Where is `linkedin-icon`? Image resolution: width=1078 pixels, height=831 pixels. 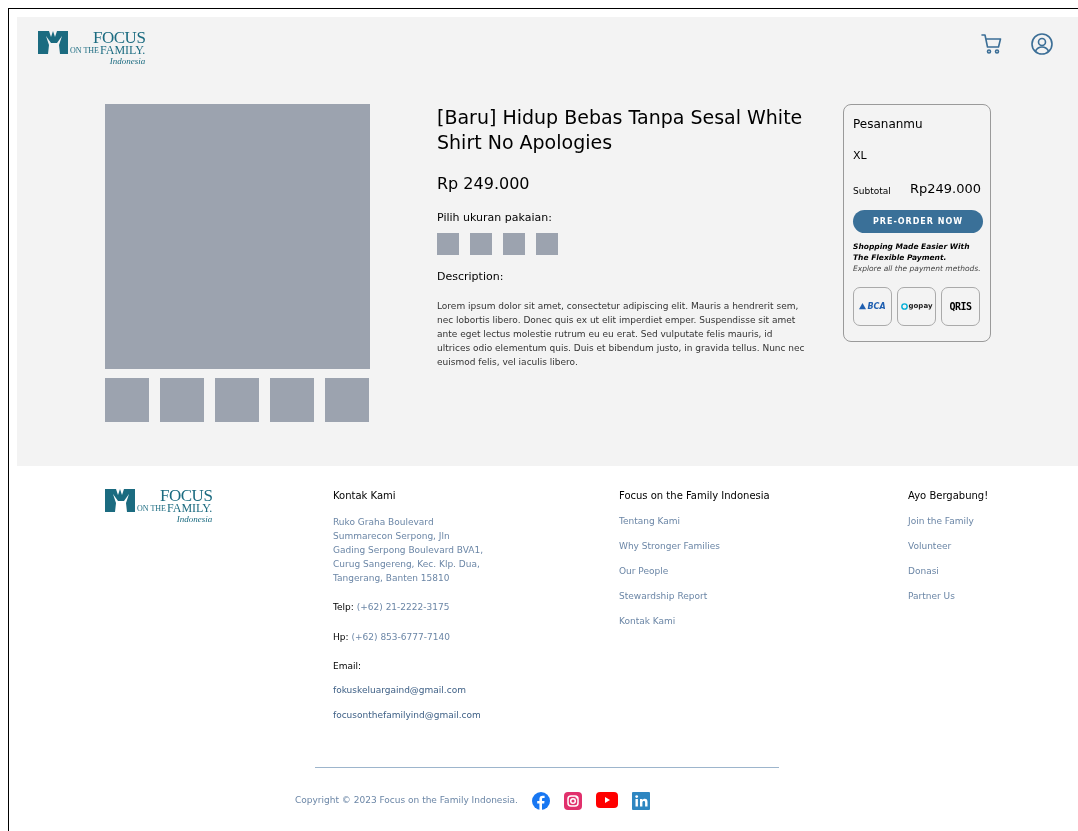 linkedin-icon is located at coordinates (640, 800).